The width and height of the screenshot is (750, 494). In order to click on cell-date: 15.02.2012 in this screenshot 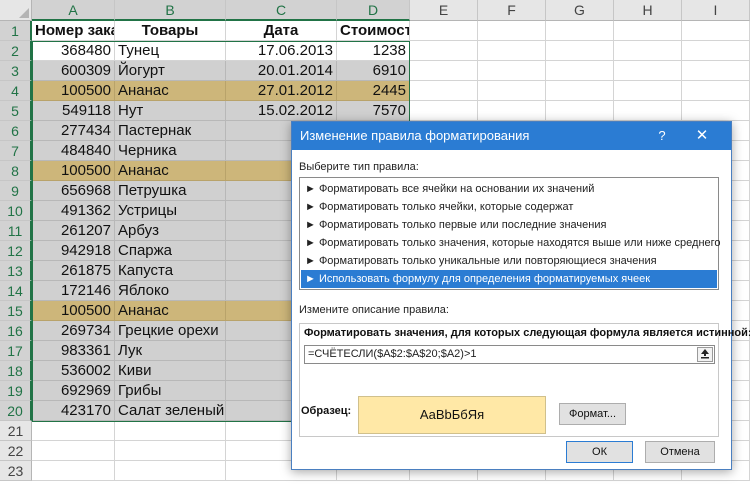, I will do `click(281, 111)`.